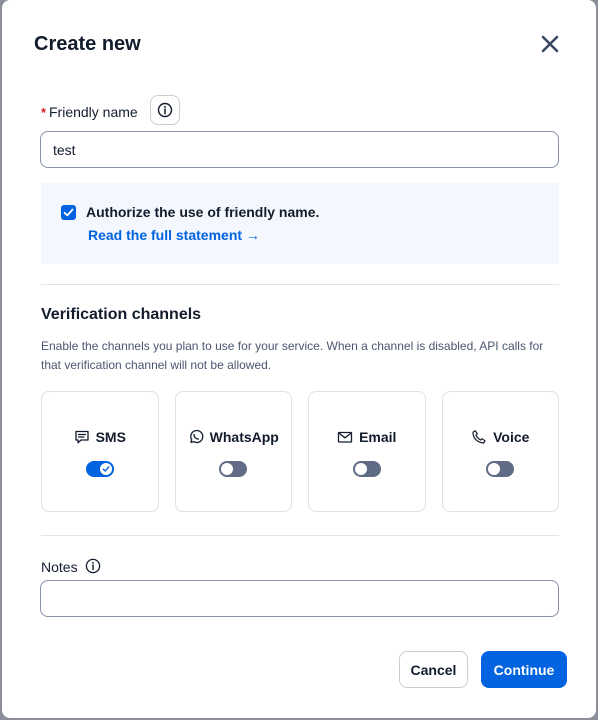 The height and width of the screenshot is (720, 598). Describe the element at coordinates (550, 44) in the screenshot. I see `close-icon` at that location.